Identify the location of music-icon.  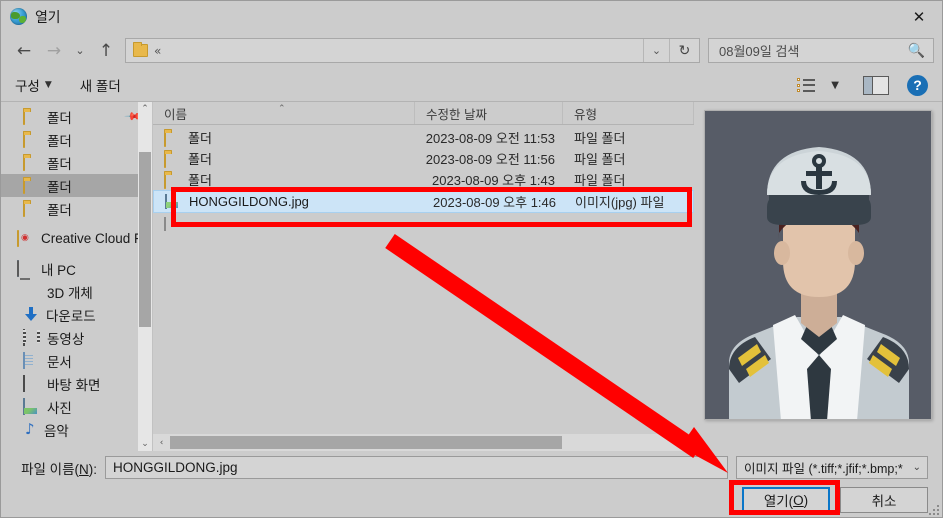
(30, 429).